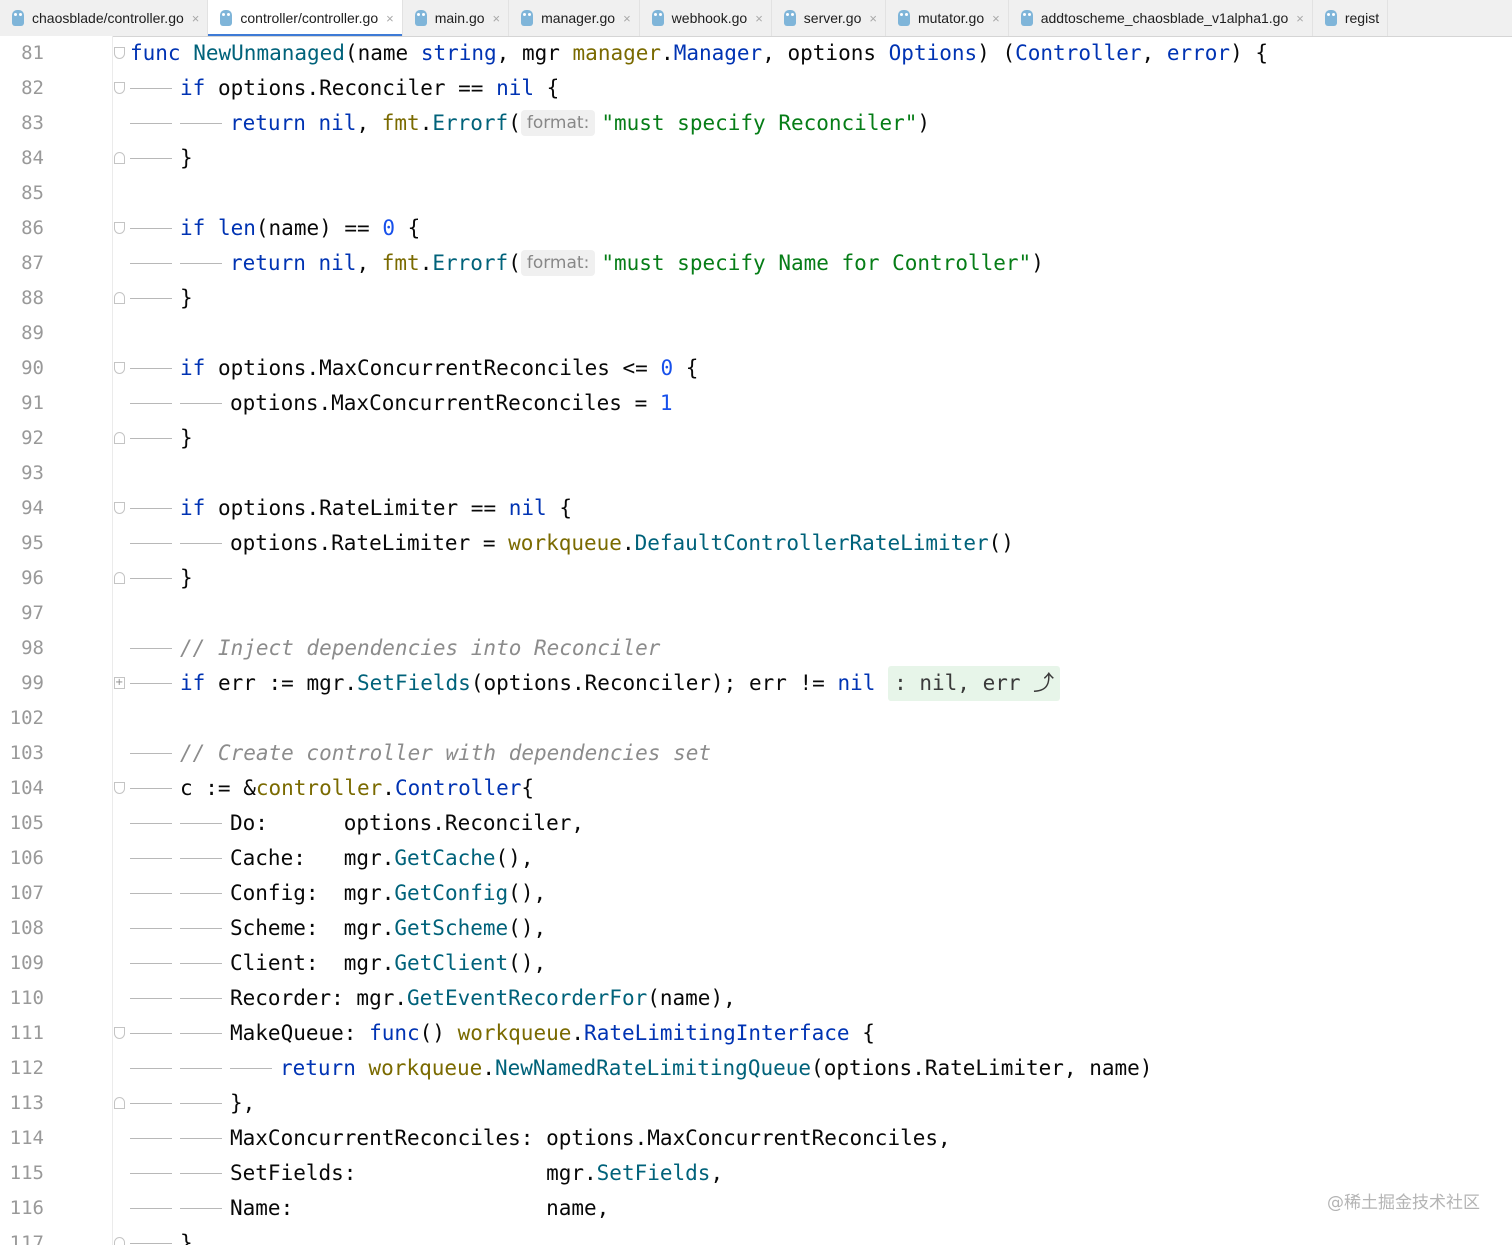 The height and width of the screenshot is (1245, 1512). I want to click on code-line: 115 SetFields: mgr.SetFields,, so click(756, 1173).